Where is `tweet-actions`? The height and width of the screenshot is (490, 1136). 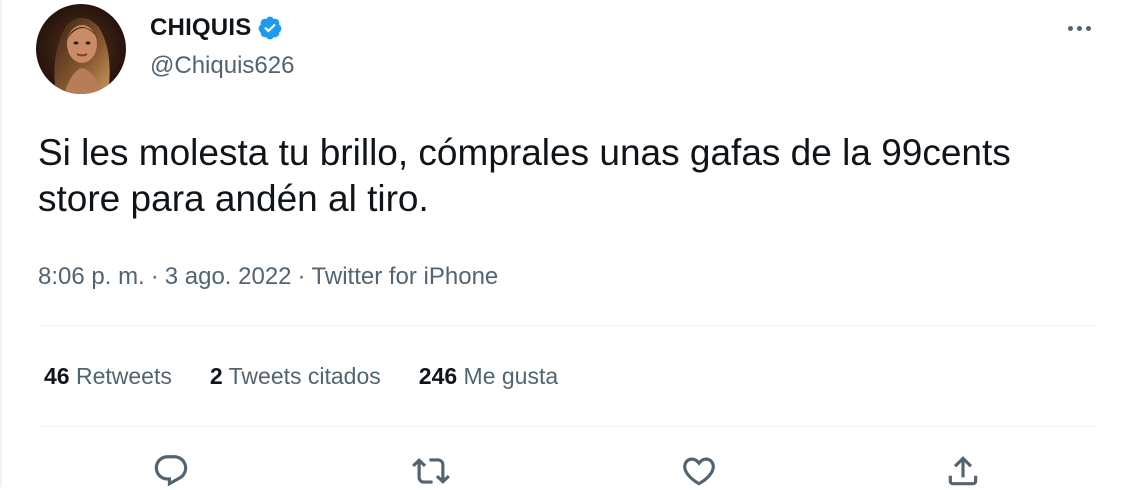 tweet-actions is located at coordinates (568, 469).